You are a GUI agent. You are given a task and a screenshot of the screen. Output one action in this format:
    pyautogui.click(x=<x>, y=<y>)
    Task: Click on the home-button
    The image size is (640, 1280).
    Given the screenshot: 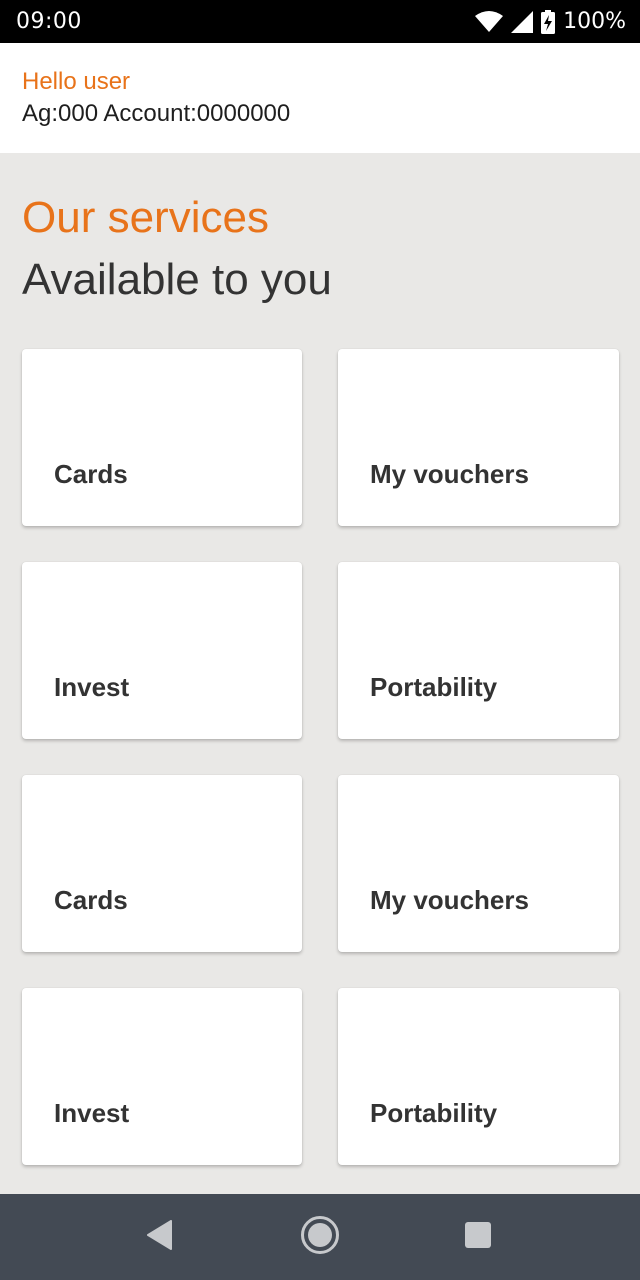 What is the action you would take?
    pyautogui.click(x=320, y=1237)
    